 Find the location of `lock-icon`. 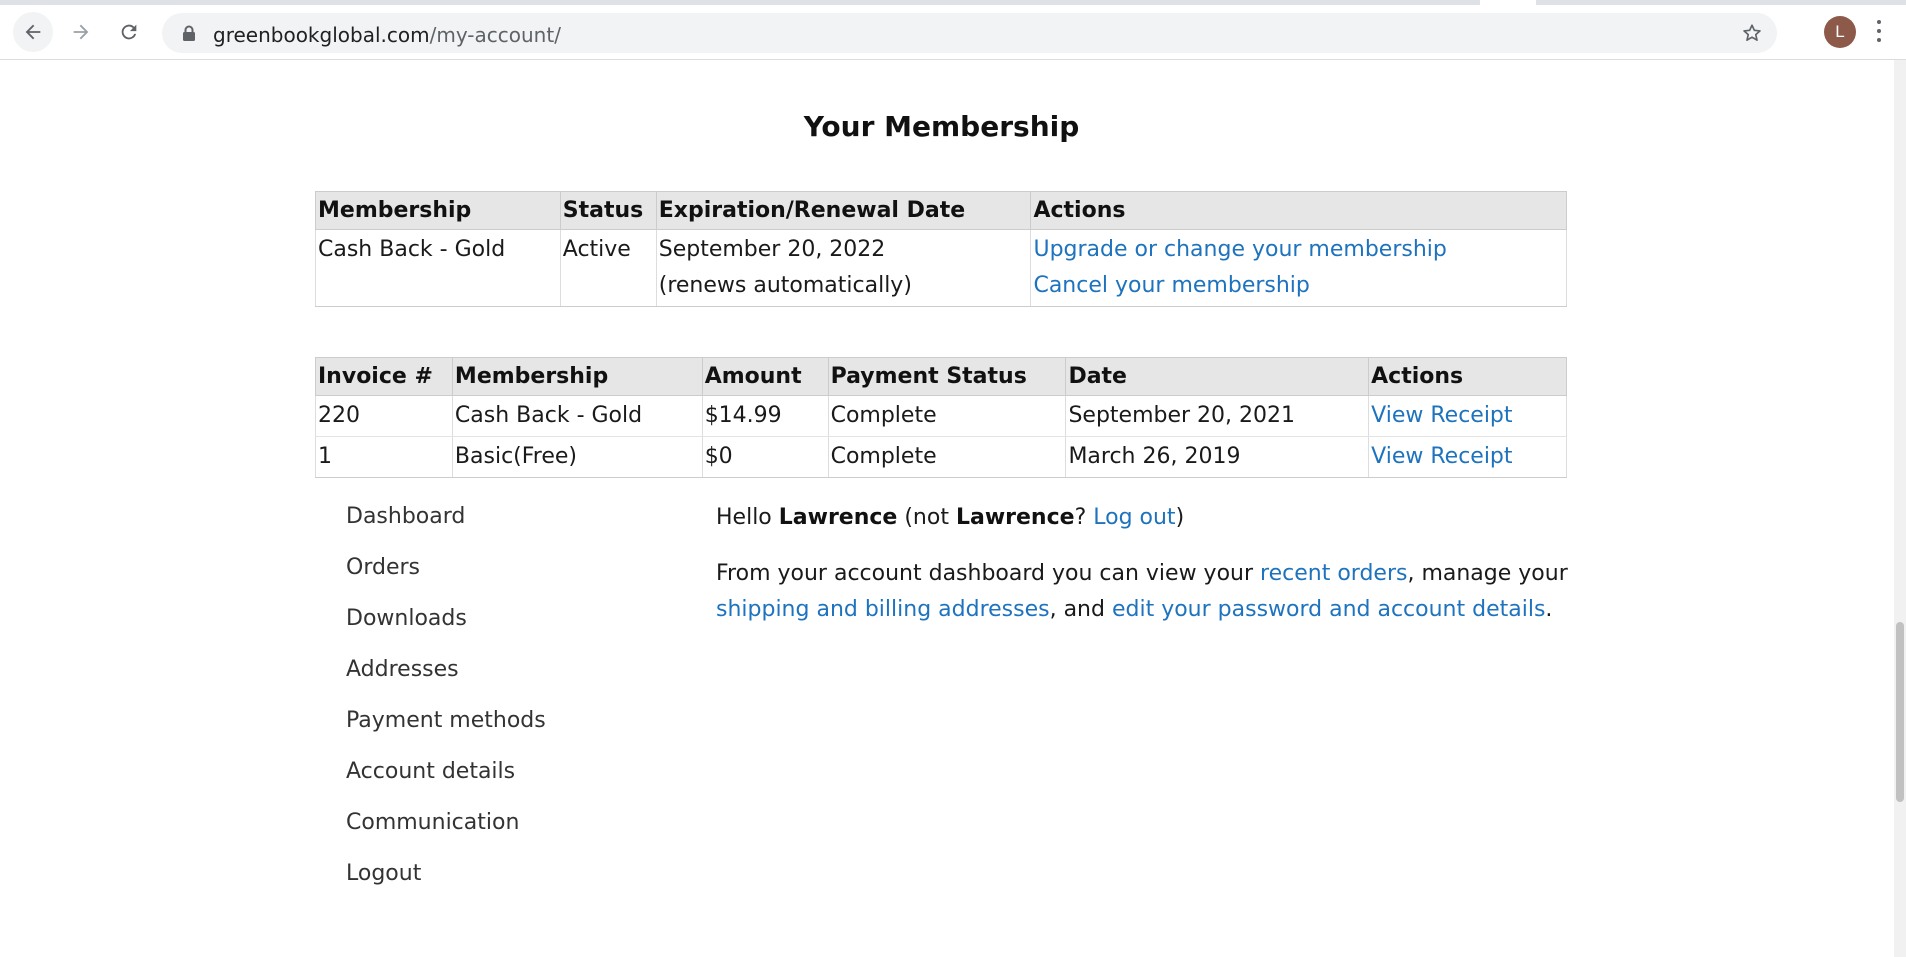

lock-icon is located at coordinates (189, 33).